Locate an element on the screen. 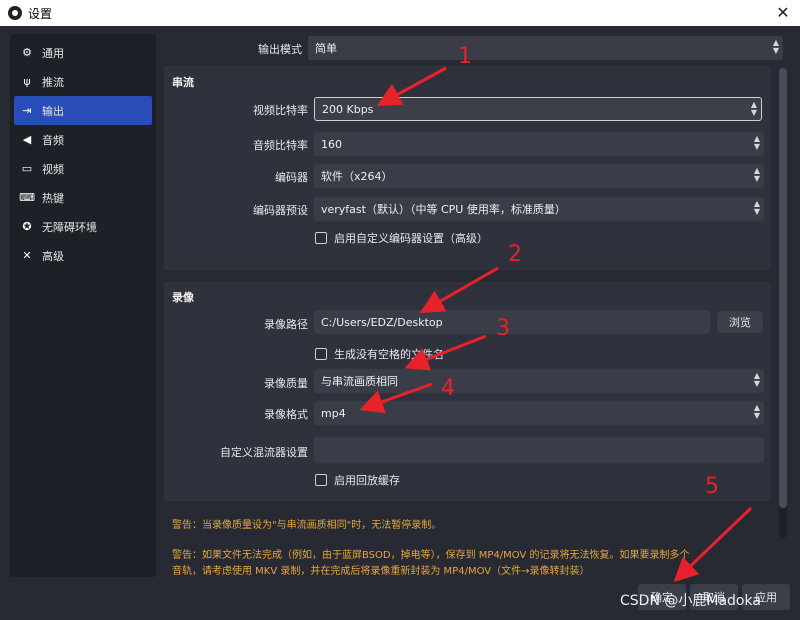 The height and width of the screenshot is (620, 800). annotation-number-5: 5 is located at coordinates (712, 486).